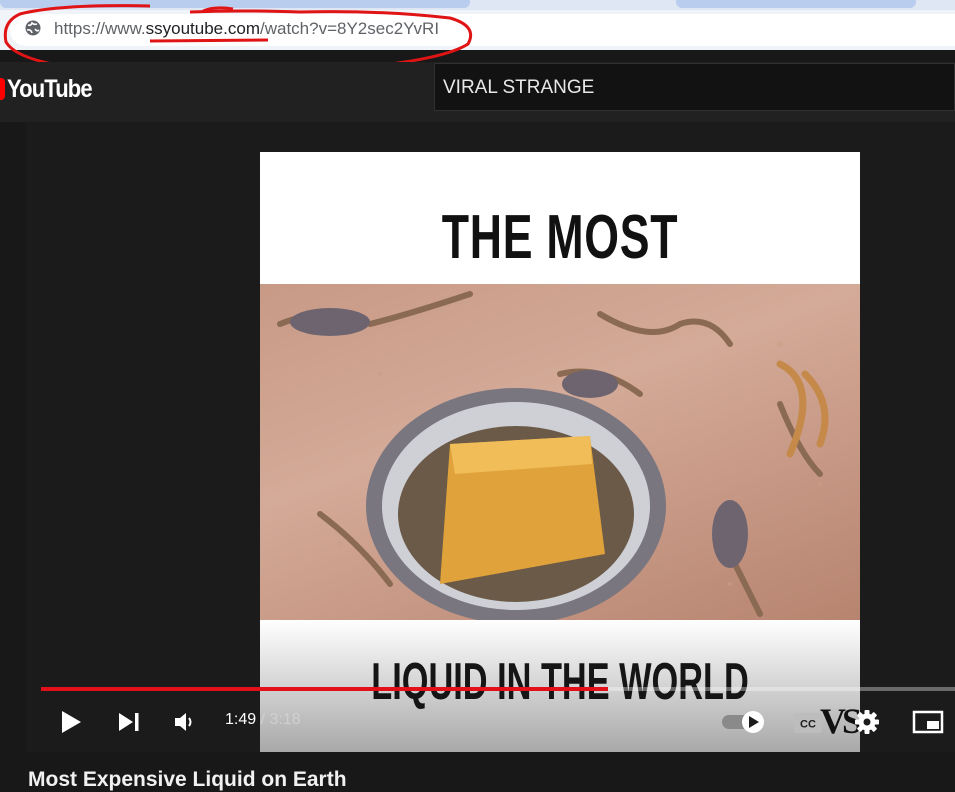 The width and height of the screenshot is (955, 792). I want to click on globe-icon, so click(33, 28).